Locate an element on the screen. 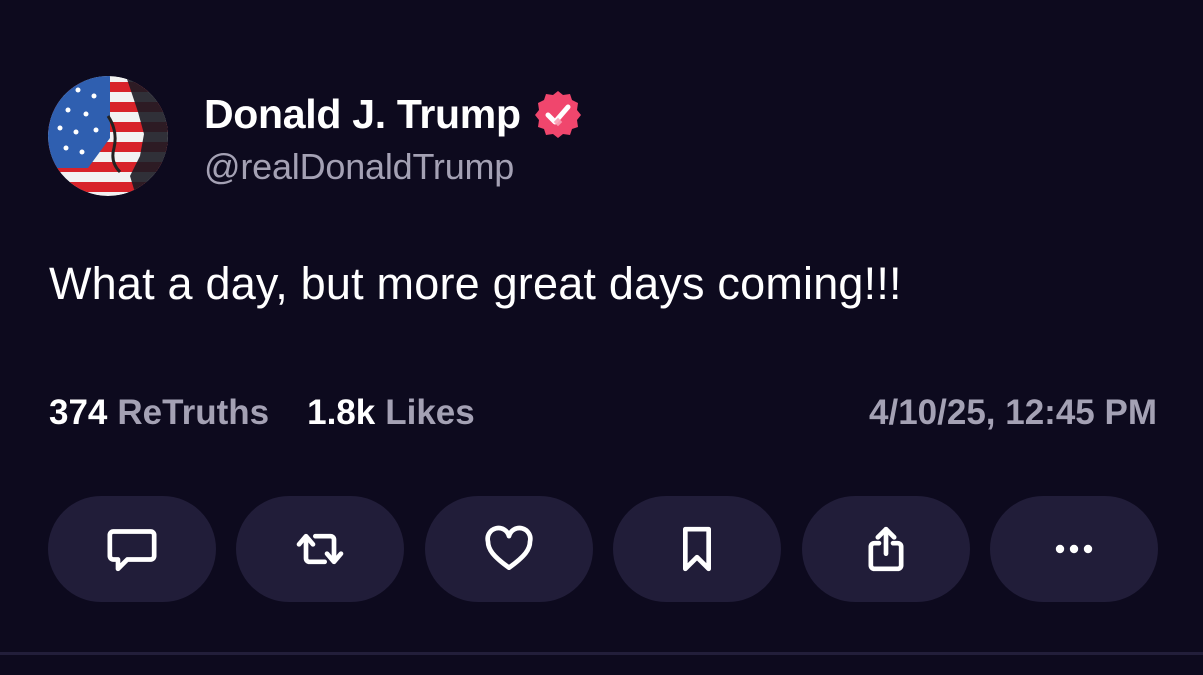 The width and height of the screenshot is (1203, 675). bookmark-button is located at coordinates (697, 549).